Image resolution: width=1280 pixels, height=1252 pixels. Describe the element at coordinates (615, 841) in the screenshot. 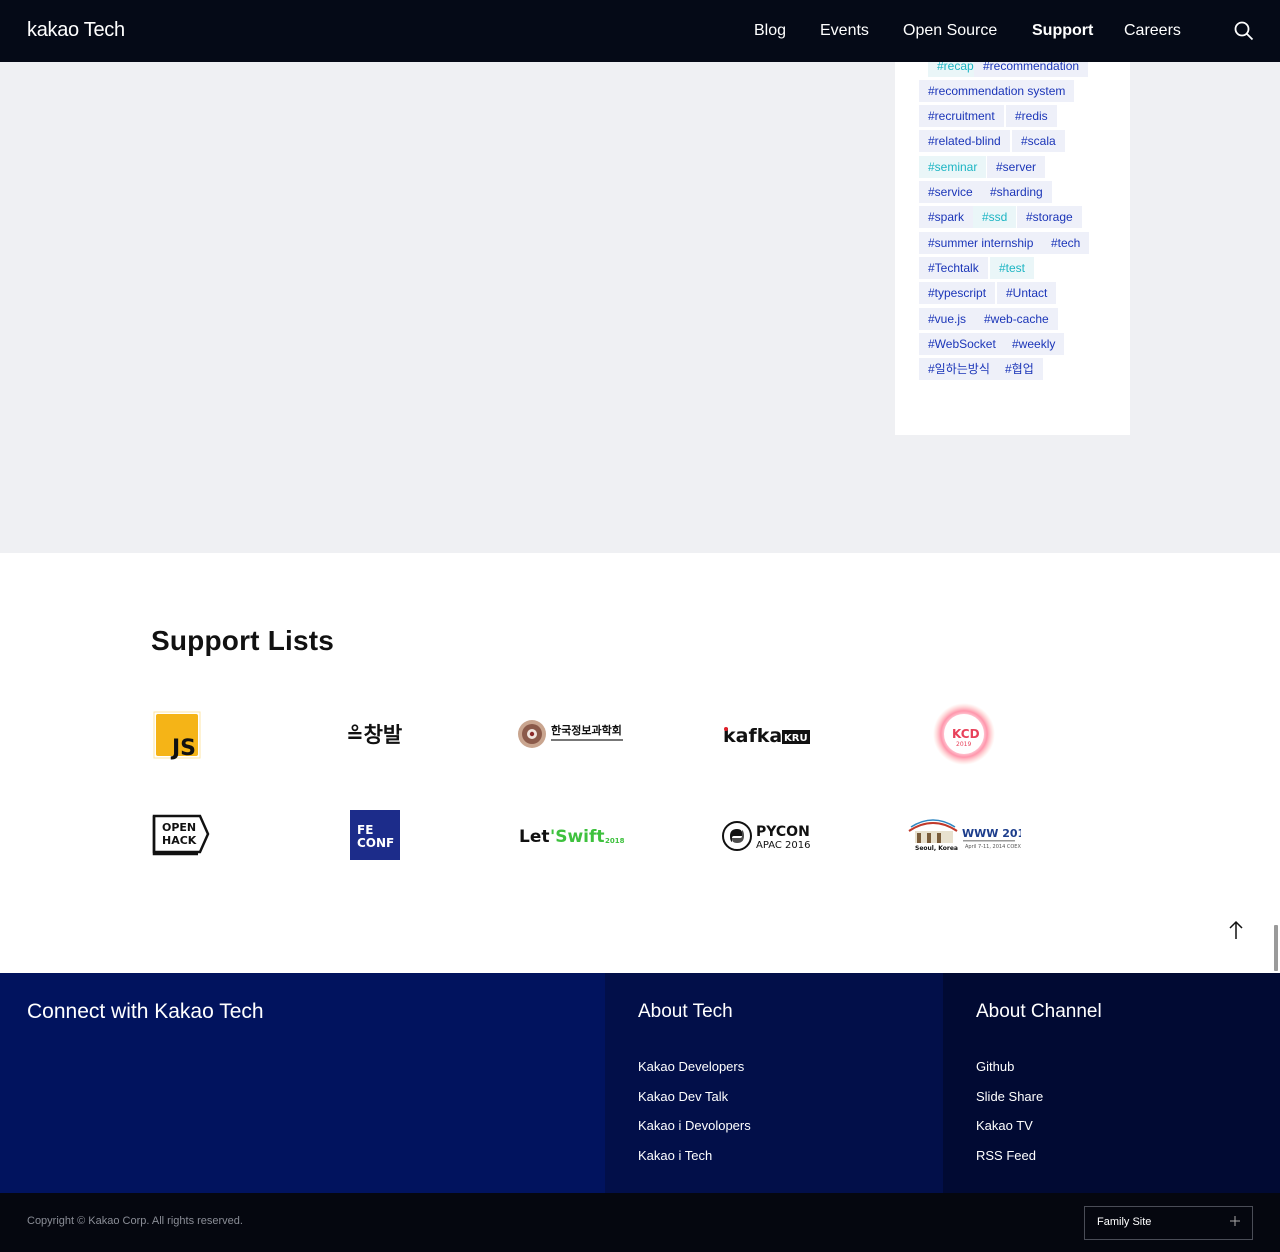

I see `svg-text: 2018` at that location.